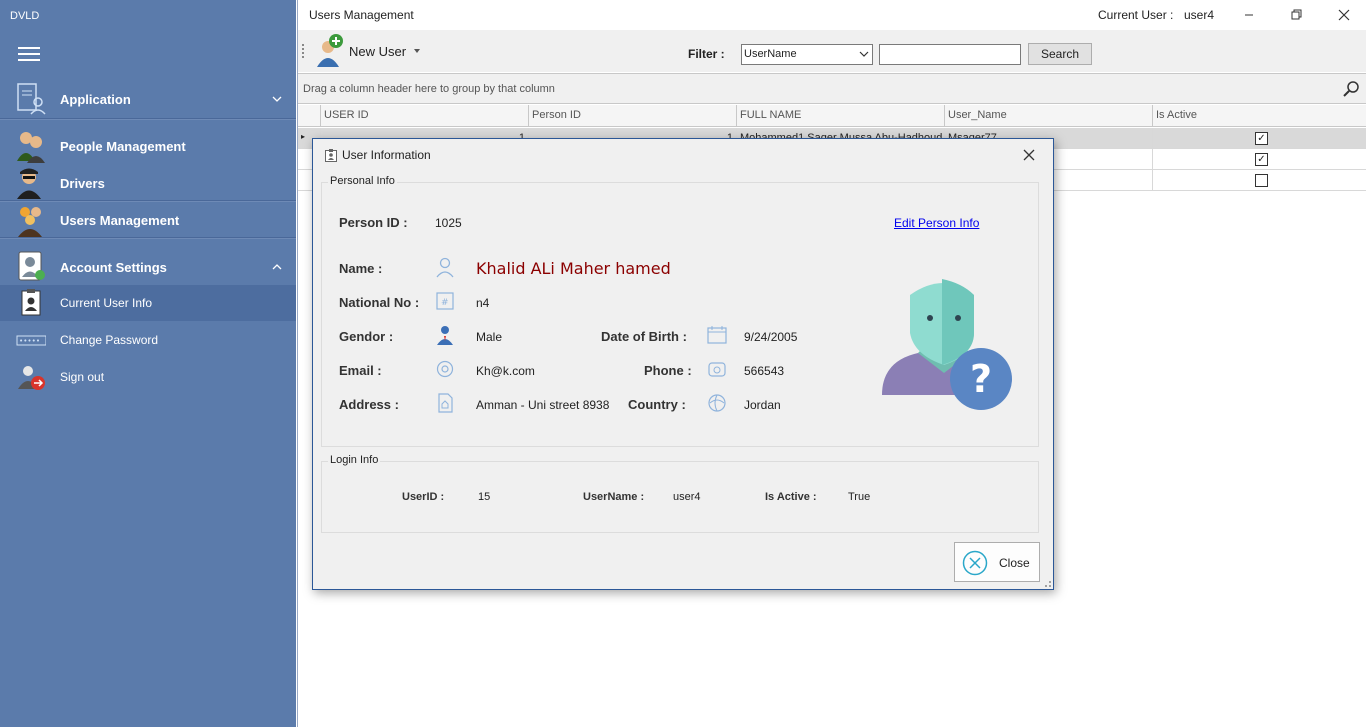  I want to click on address-value: Amman - Uni street 8938, so click(543, 405).